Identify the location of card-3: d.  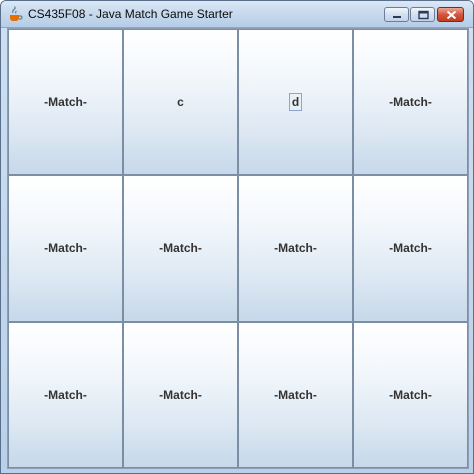
(295, 102).